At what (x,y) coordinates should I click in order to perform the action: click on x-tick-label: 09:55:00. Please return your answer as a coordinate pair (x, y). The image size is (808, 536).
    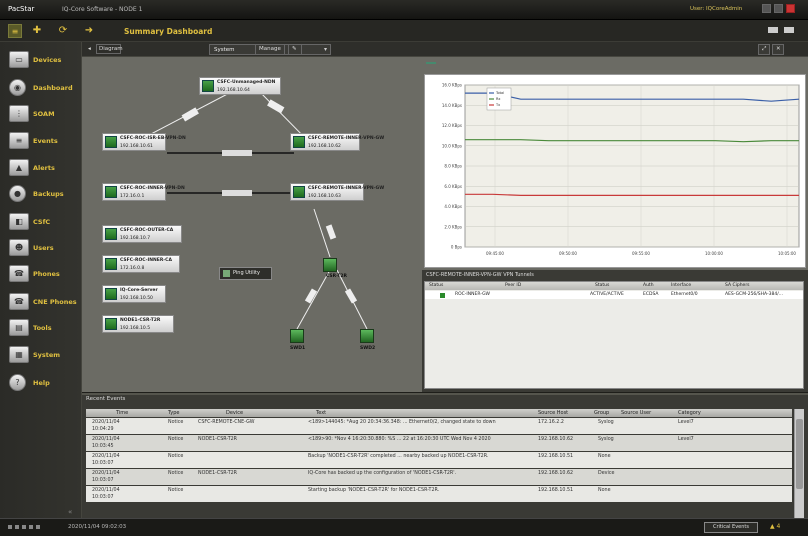
    Looking at the image, I should click on (641, 253).